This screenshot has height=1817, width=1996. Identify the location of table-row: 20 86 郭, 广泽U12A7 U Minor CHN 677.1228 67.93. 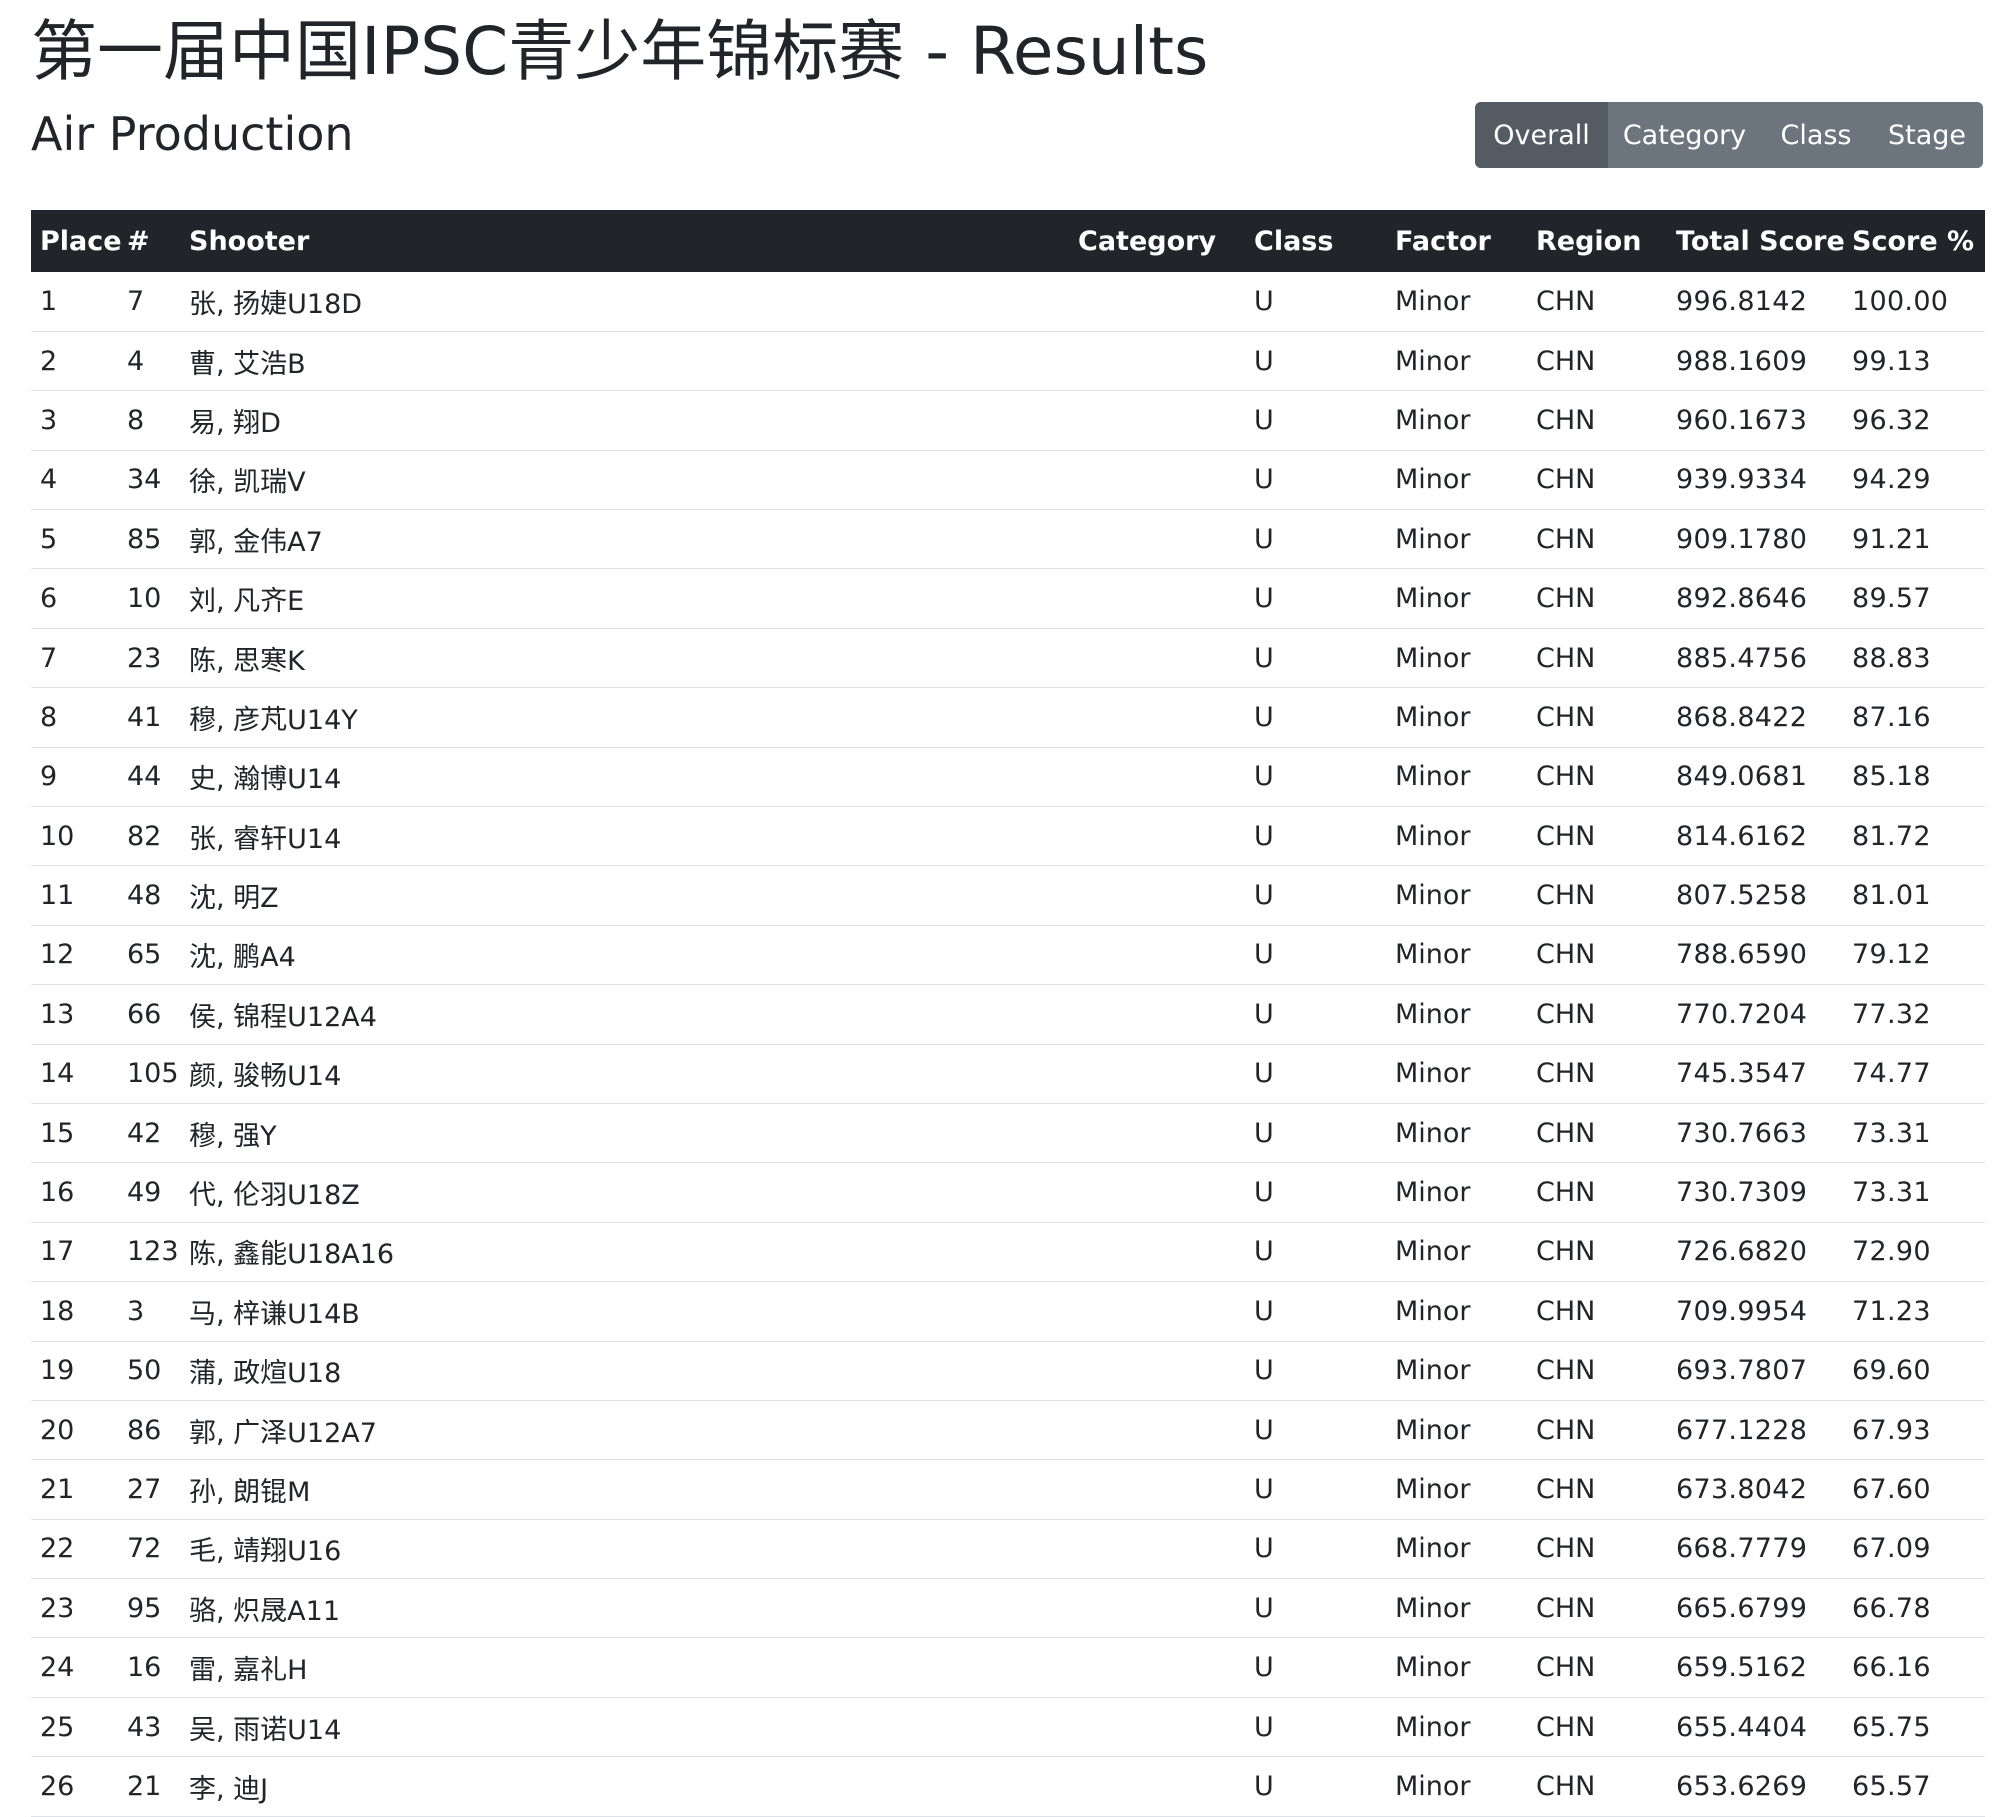
(1008, 1430).